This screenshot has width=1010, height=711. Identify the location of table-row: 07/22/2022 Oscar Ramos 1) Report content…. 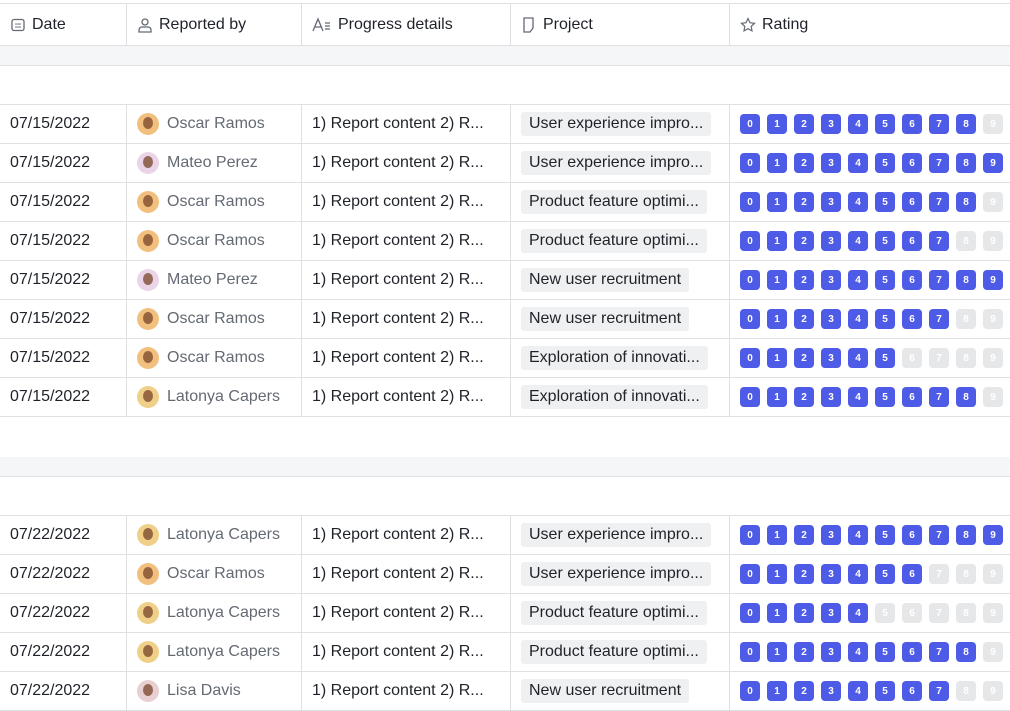
(505, 574).